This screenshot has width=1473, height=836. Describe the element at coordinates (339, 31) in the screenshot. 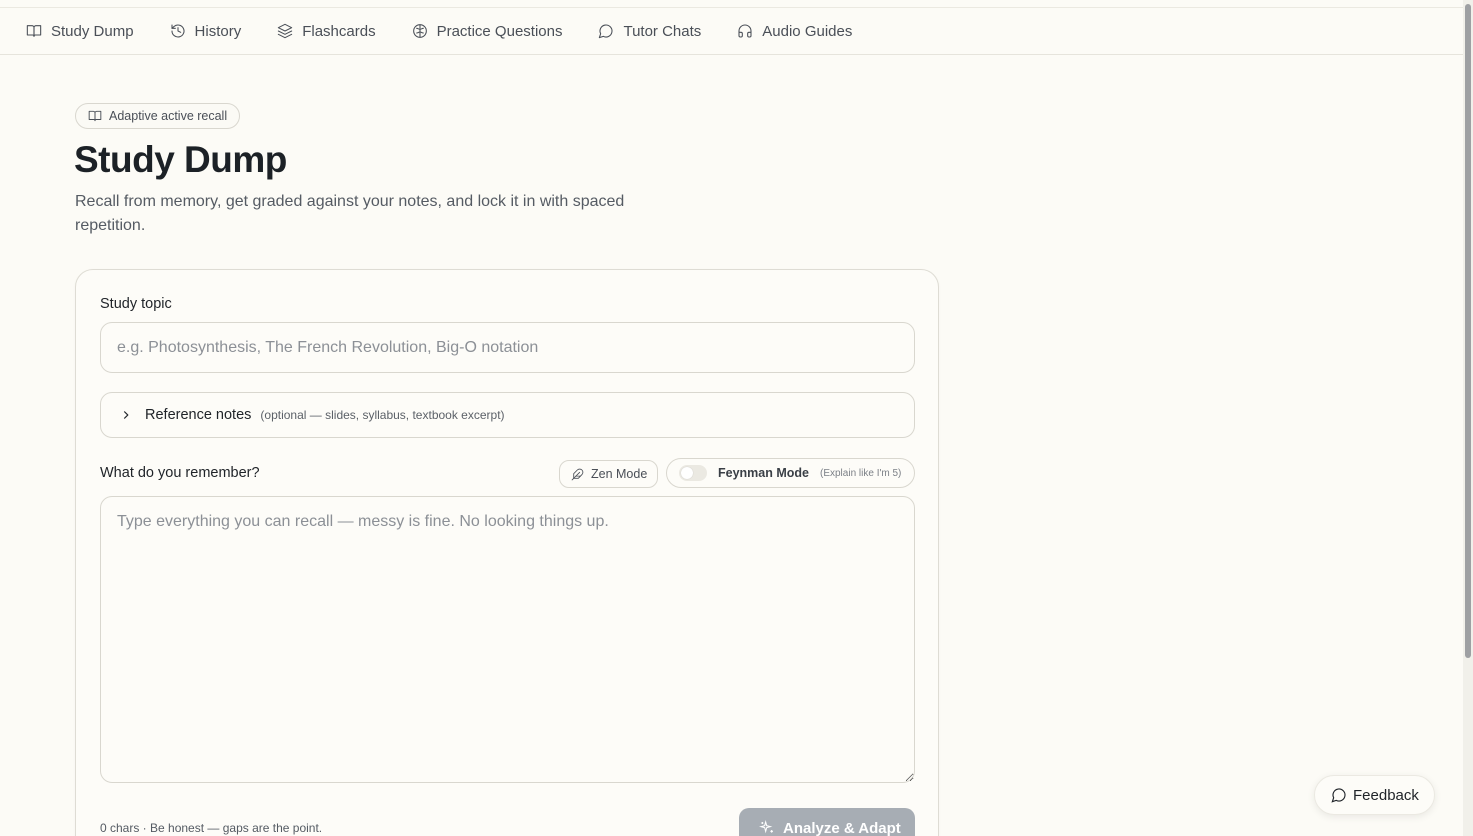

I see `nav-item-label: Flashcards` at that location.